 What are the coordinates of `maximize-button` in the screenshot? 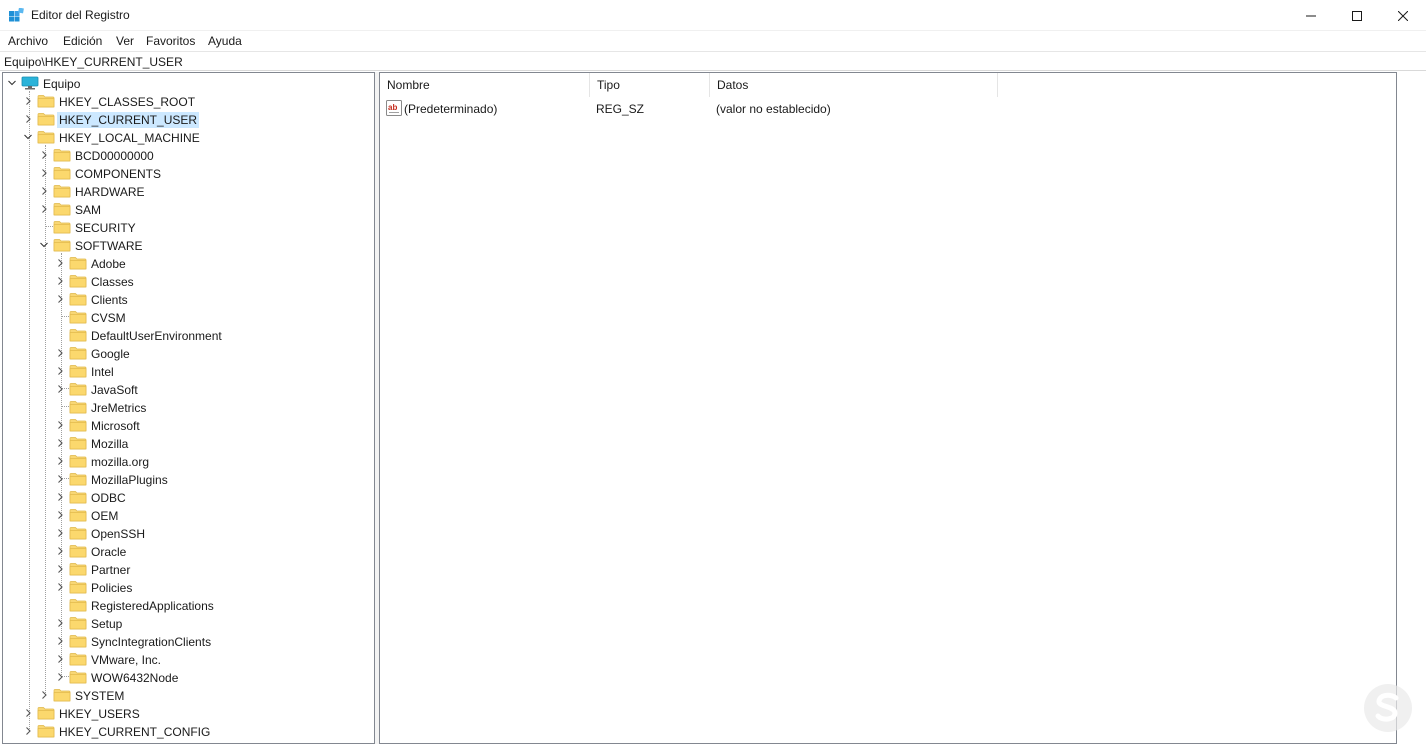 It's located at (1357, 15).